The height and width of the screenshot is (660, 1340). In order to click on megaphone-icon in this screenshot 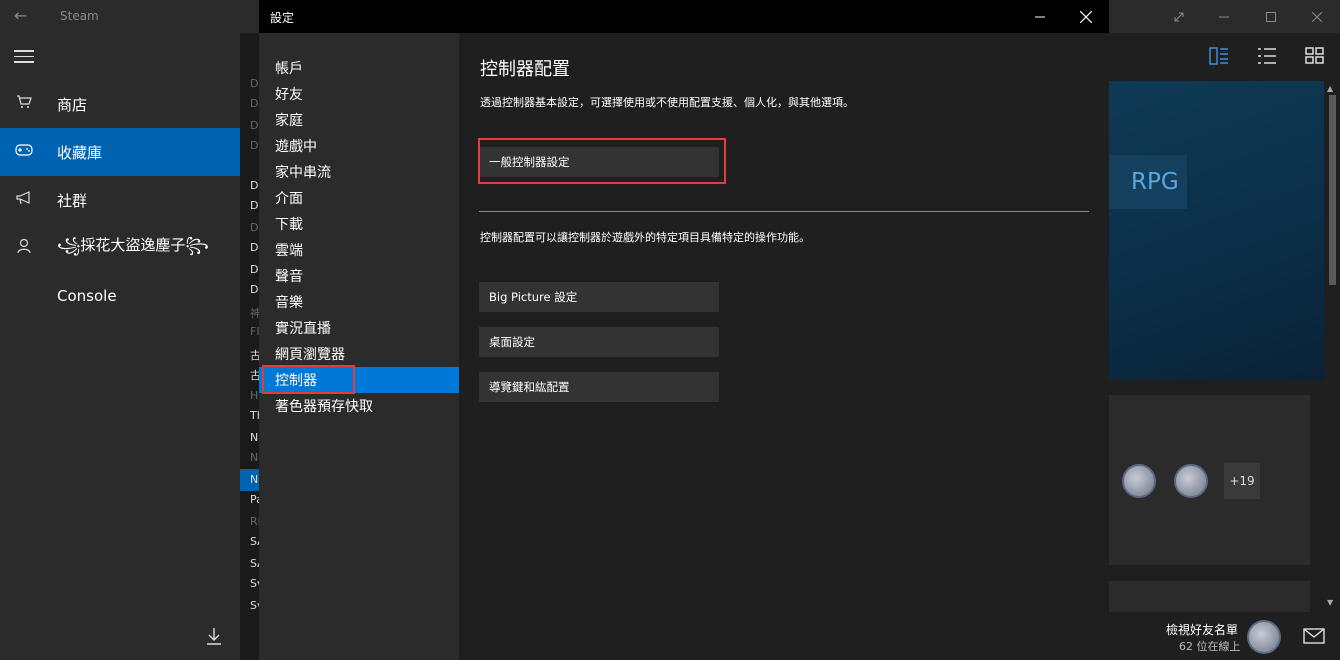, I will do `click(24, 200)`.